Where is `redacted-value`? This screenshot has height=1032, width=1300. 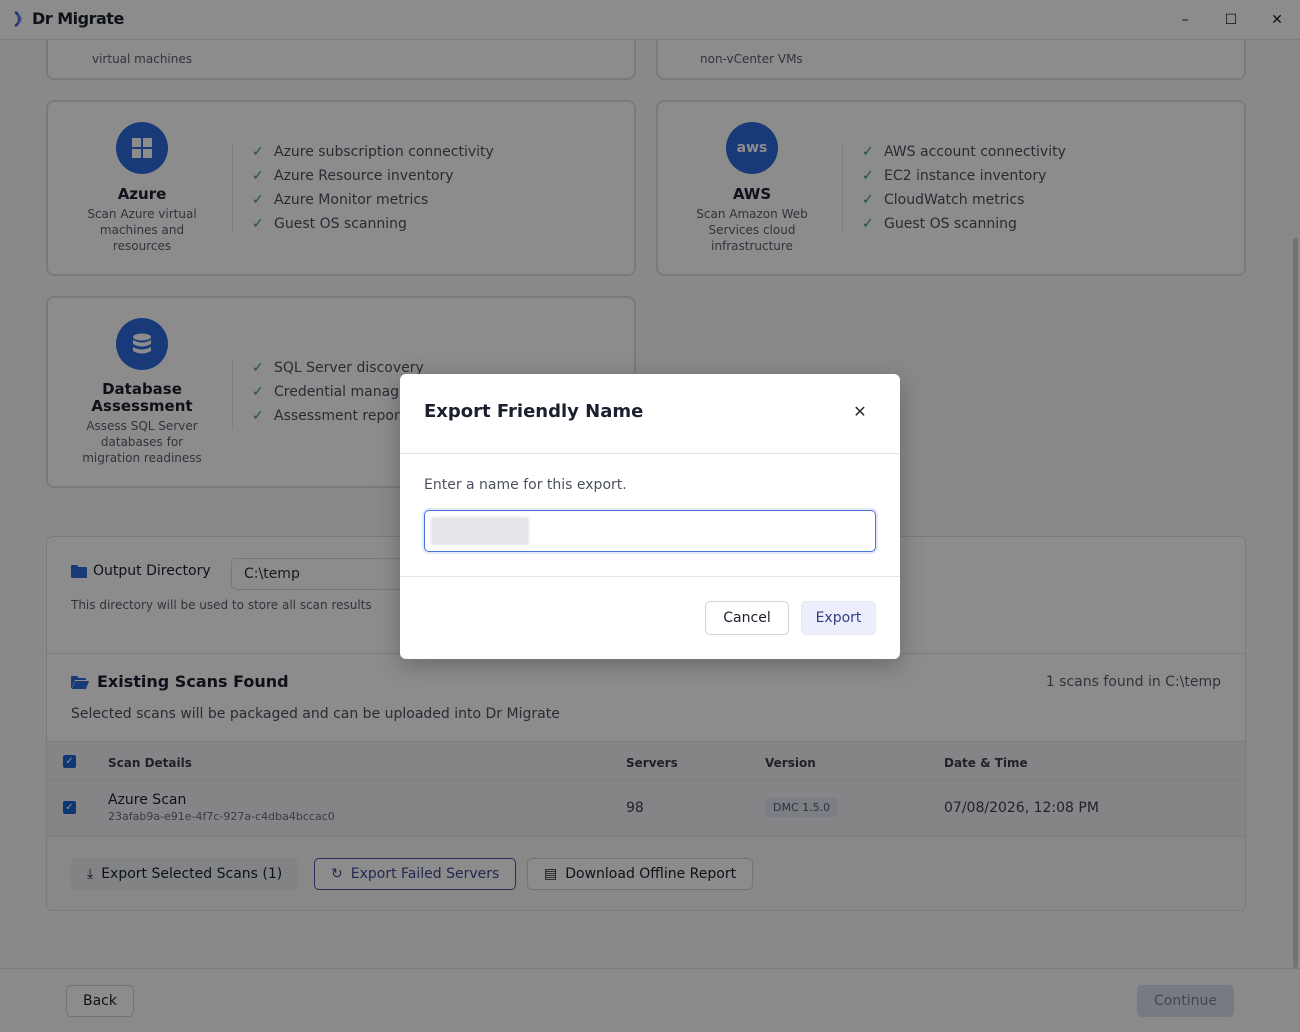
redacted-value is located at coordinates (480, 531).